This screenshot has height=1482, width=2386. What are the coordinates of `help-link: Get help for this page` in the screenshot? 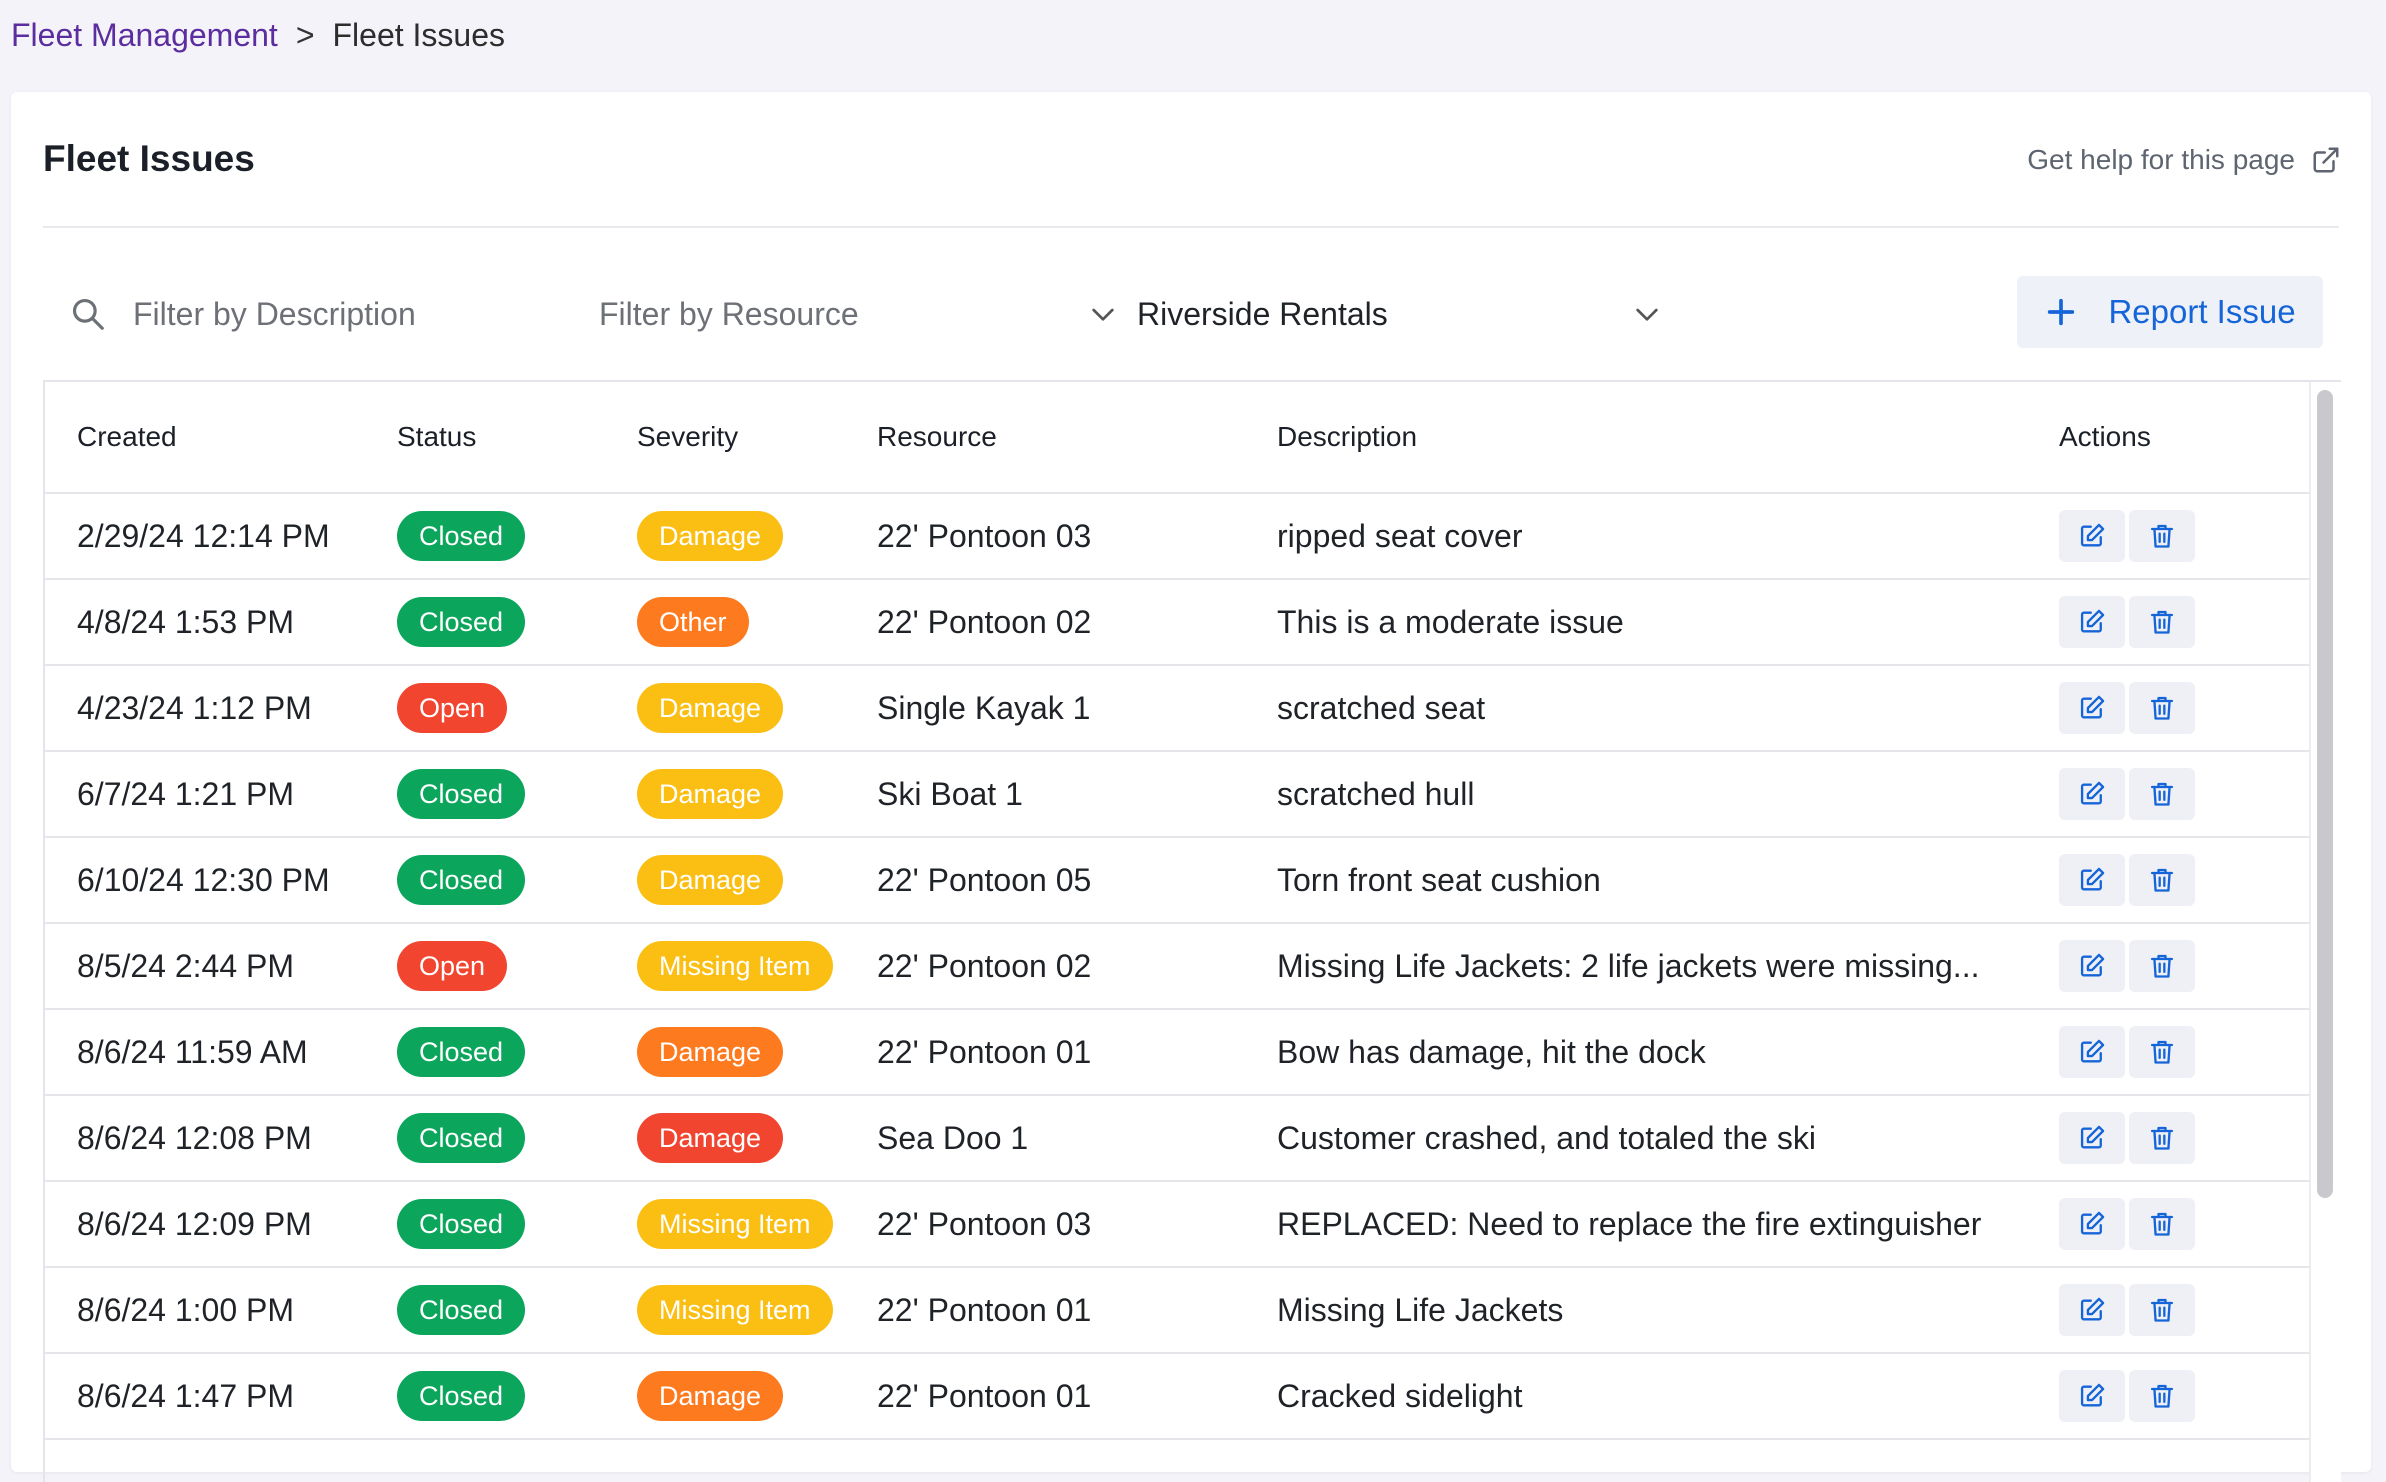 It's located at (2184, 160).